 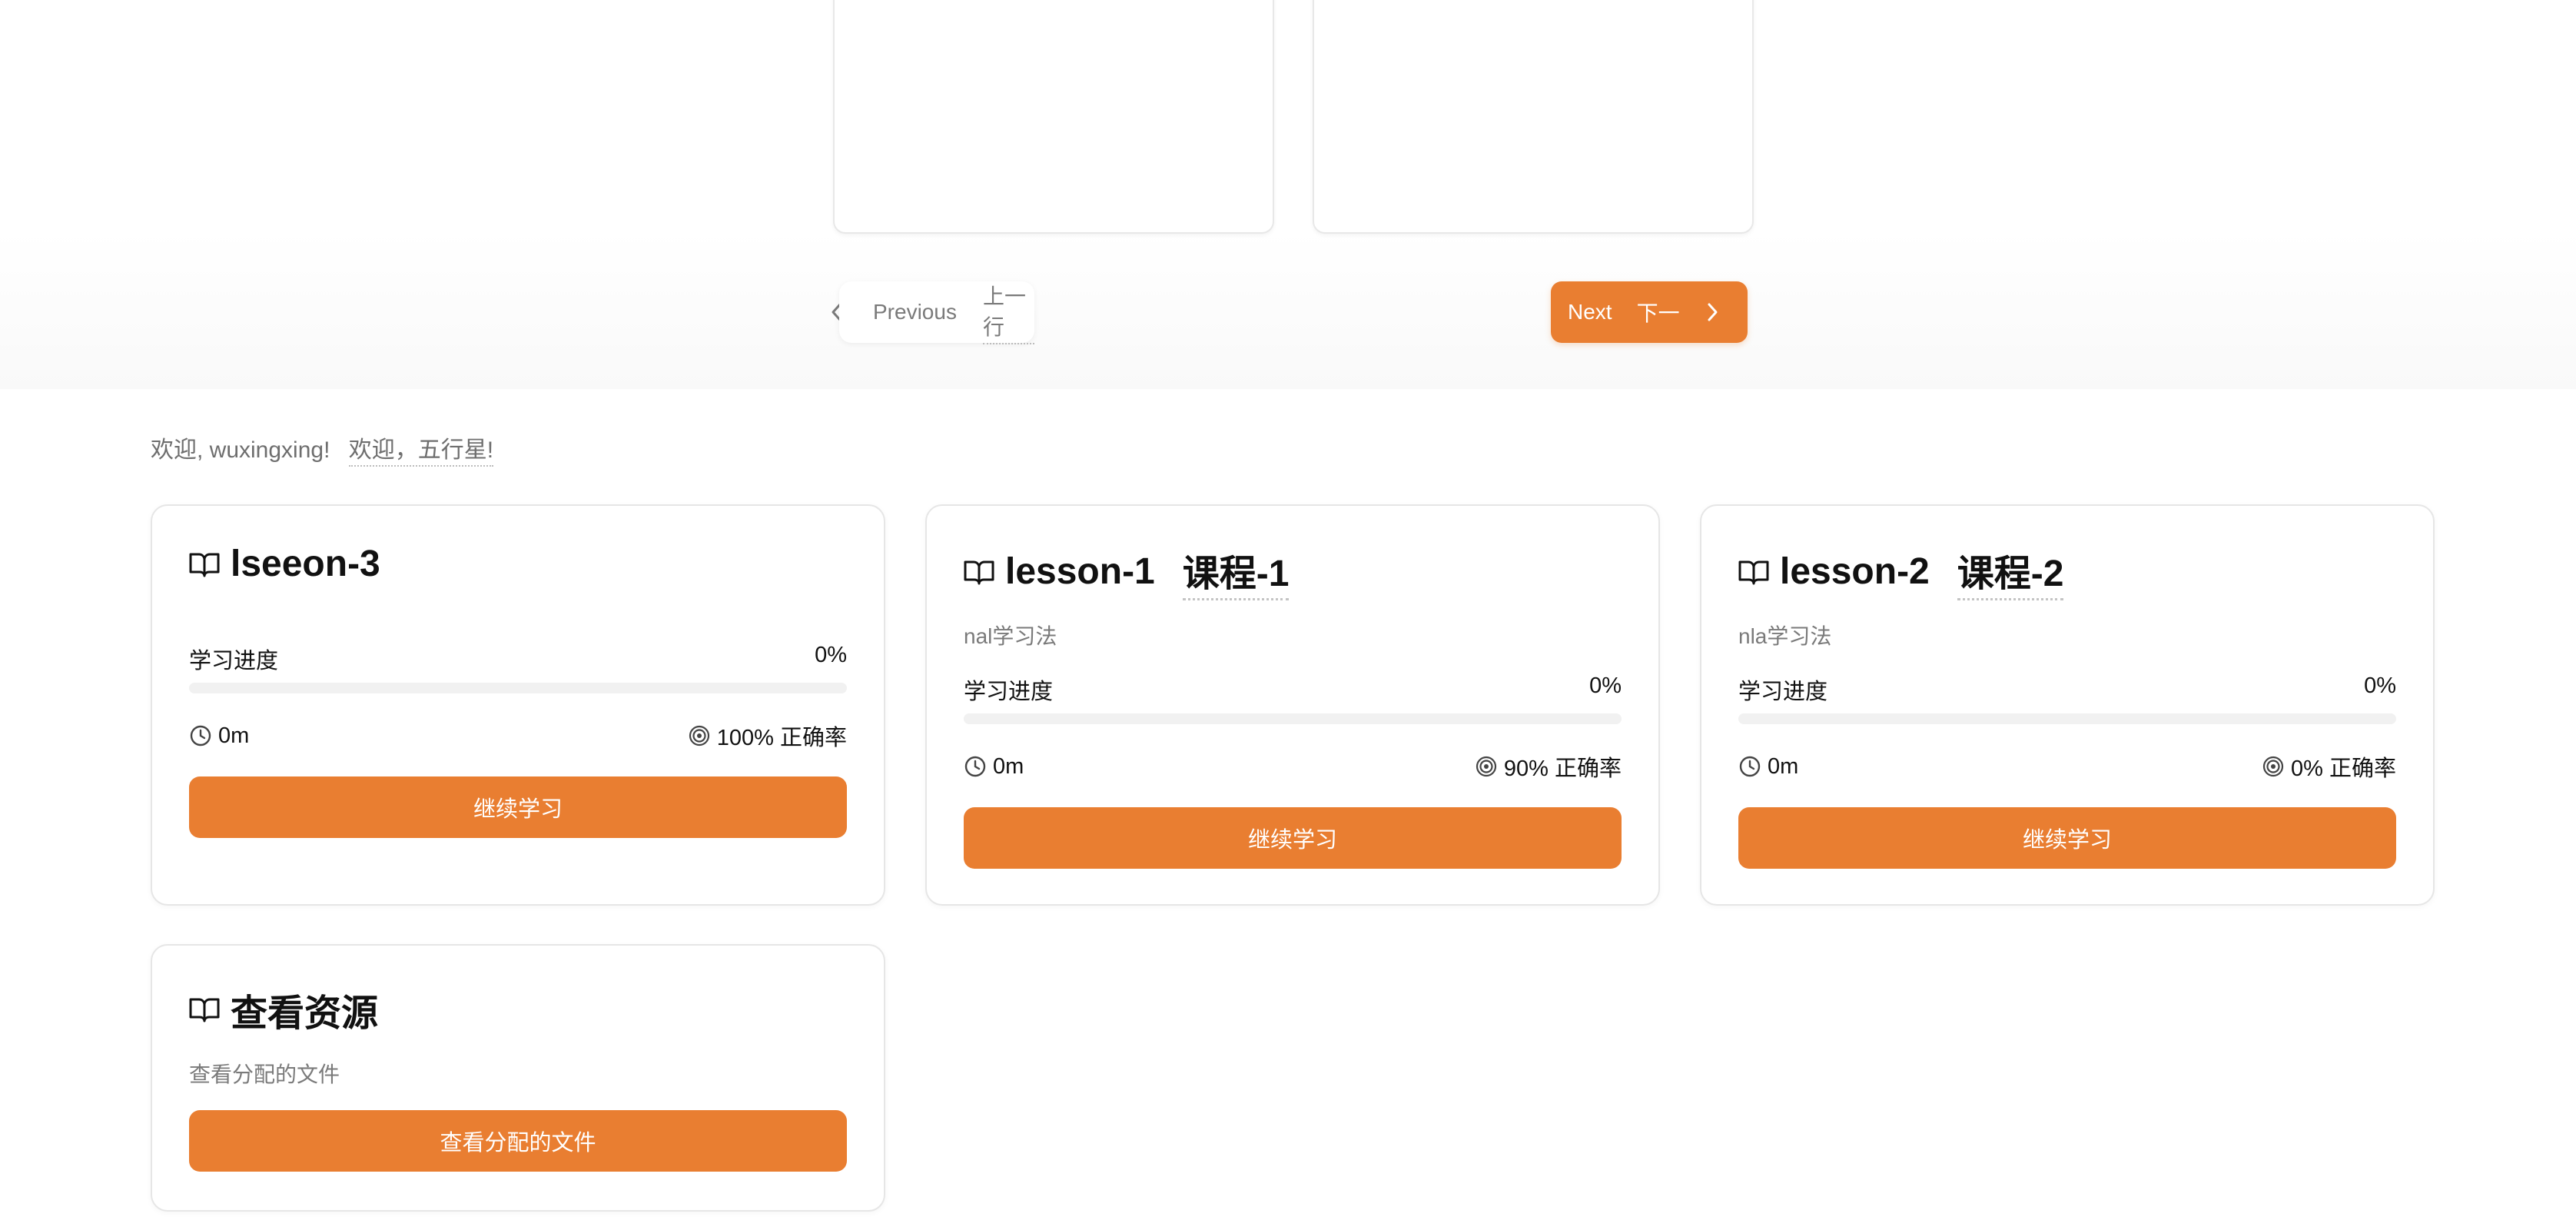 I want to click on lesson-title-translation: 课程-1, so click(x=1236, y=571).